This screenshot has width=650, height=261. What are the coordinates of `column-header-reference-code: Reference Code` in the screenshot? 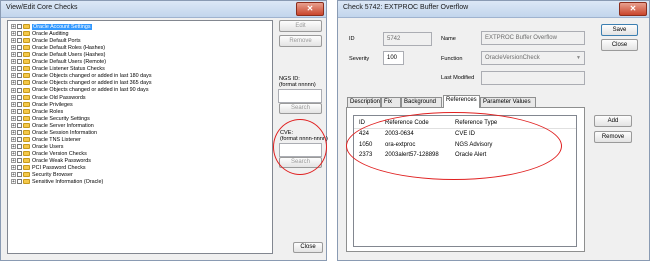 It's located at (407, 123).